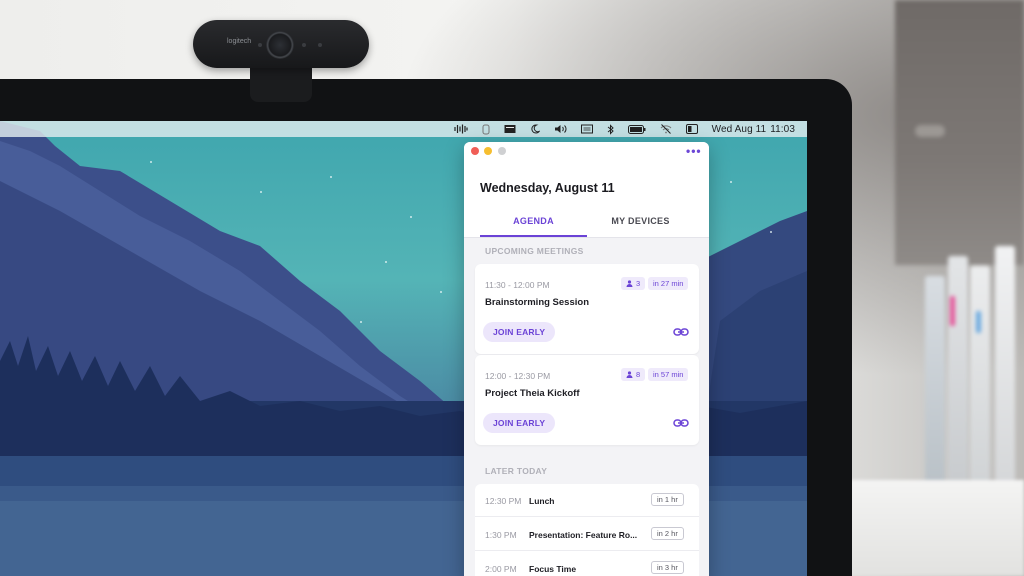 The height and width of the screenshot is (576, 1024). I want to click on minimize-window-button, so click(488, 151).